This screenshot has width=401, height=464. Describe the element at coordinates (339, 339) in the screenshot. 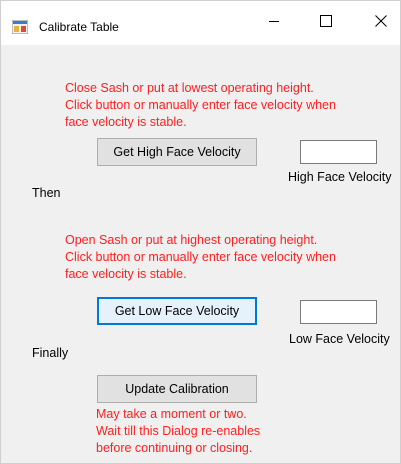

I see `low-face-velocity-label: Low Face Velocity` at that location.